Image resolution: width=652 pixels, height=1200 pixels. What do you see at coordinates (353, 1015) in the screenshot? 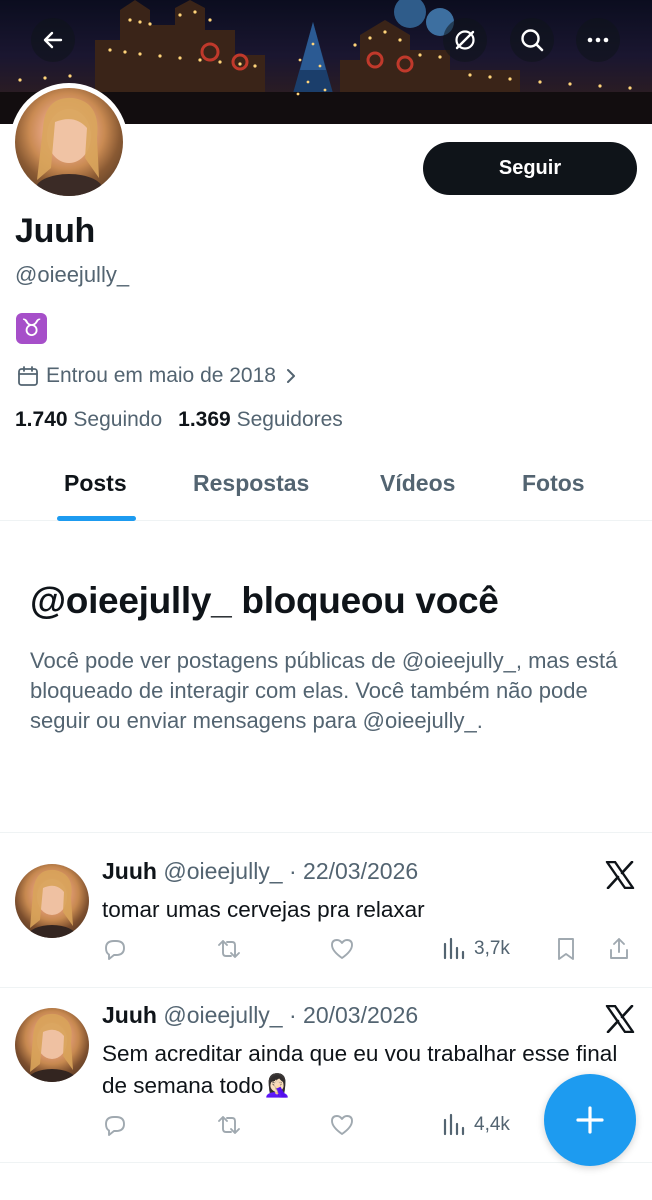
I see `post-date: · 20/03/2026` at bounding box center [353, 1015].